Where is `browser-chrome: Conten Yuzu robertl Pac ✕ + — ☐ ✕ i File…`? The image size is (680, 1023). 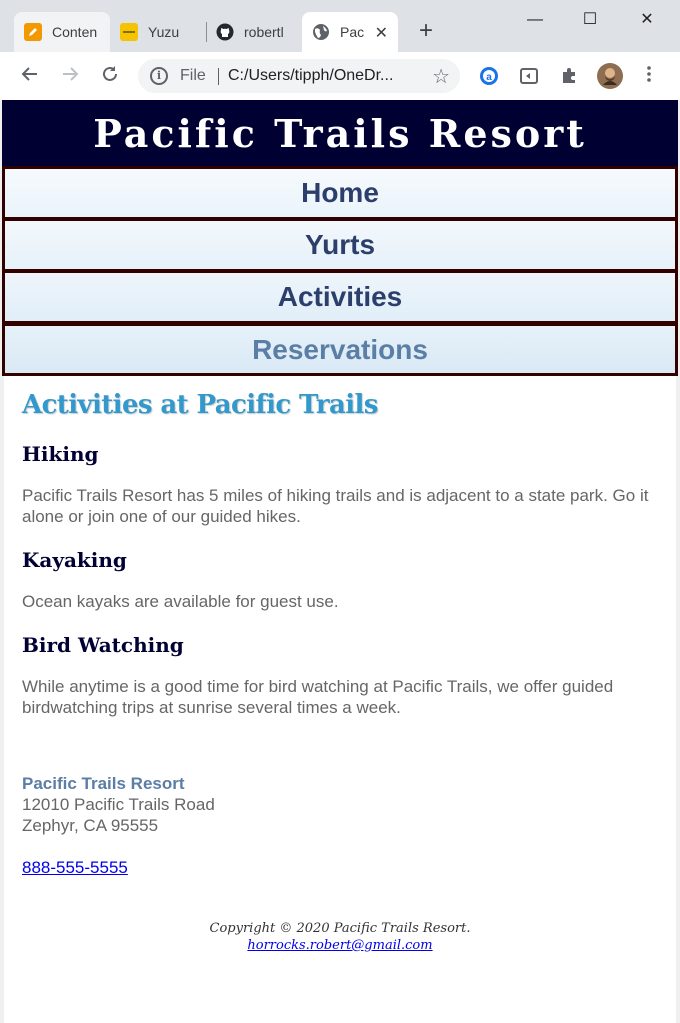 browser-chrome: Conten Yuzu robertl Pac ✕ + — ☐ ✕ i File… is located at coordinates (340, 50).